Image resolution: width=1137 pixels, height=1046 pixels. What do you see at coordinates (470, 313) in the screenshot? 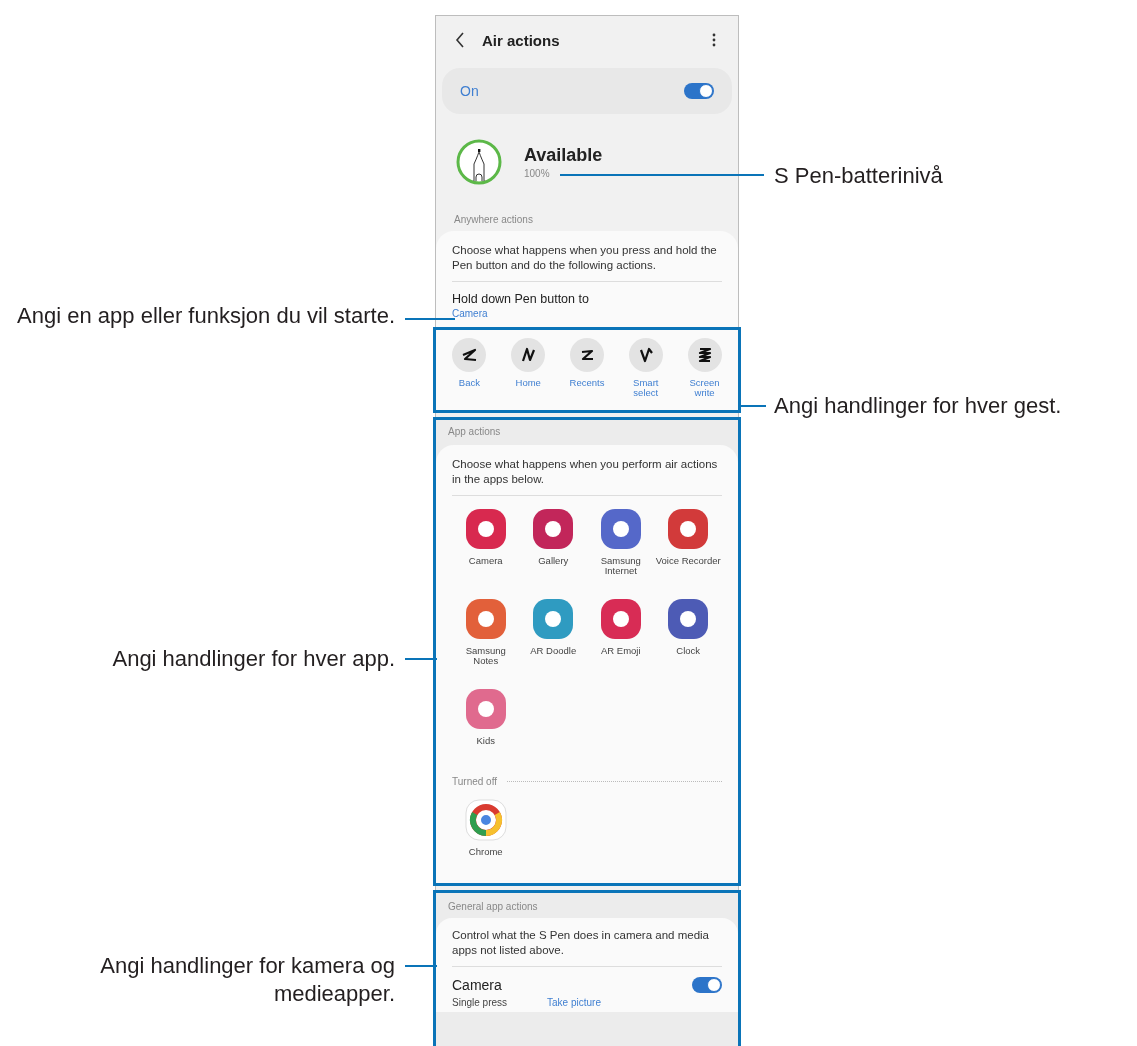
I see `setting-value: Camera` at bounding box center [470, 313].